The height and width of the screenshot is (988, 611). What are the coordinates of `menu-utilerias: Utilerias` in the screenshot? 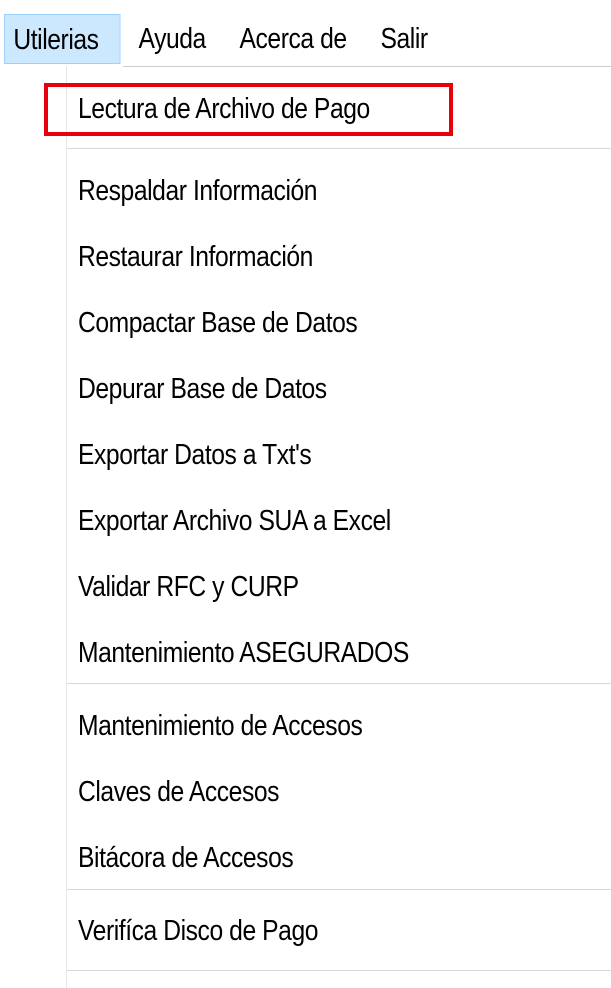 It's located at (62, 39).